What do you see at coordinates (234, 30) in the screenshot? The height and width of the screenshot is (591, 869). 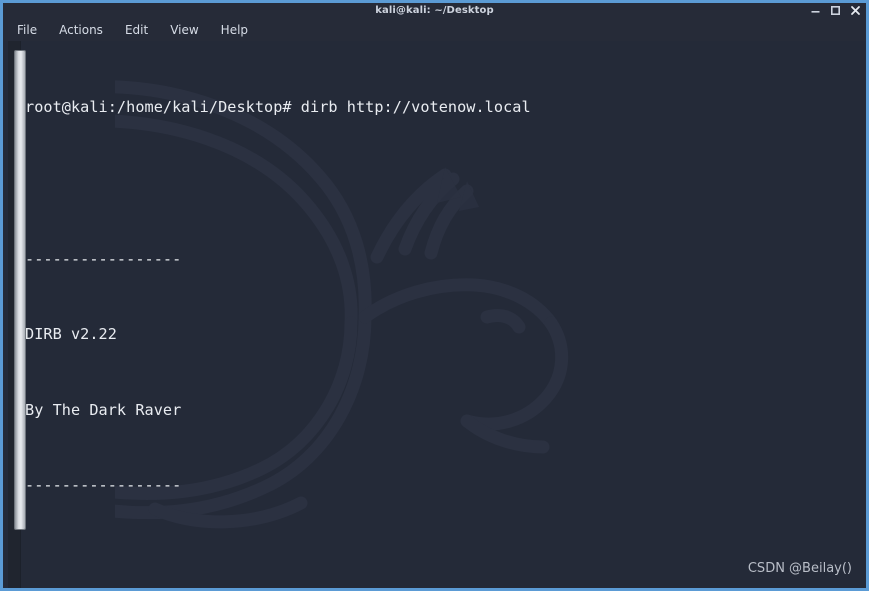 I see `menu-item-help: Help` at bounding box center [234, 30].